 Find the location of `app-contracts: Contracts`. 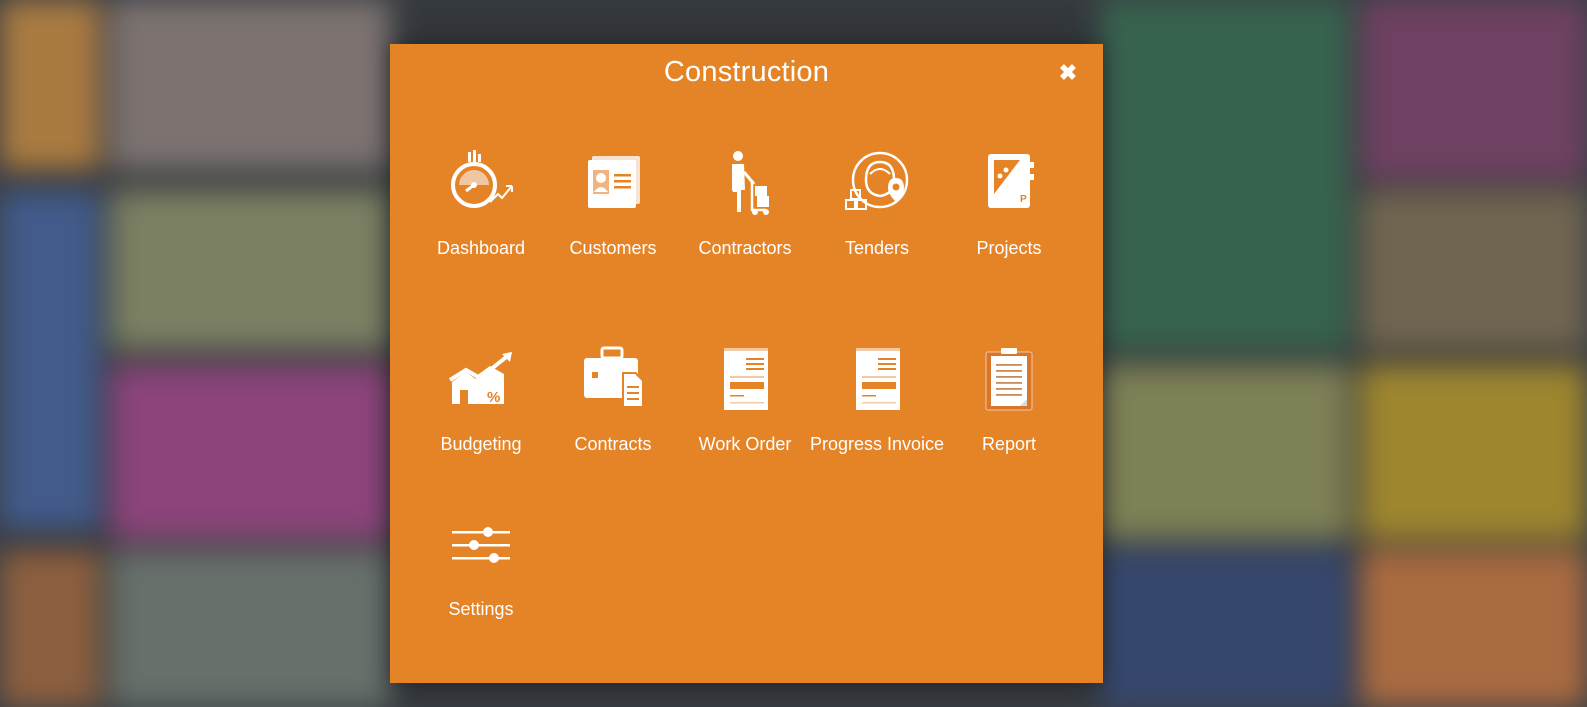

app-contracts: Contracts is located at coordinates (613, 411).